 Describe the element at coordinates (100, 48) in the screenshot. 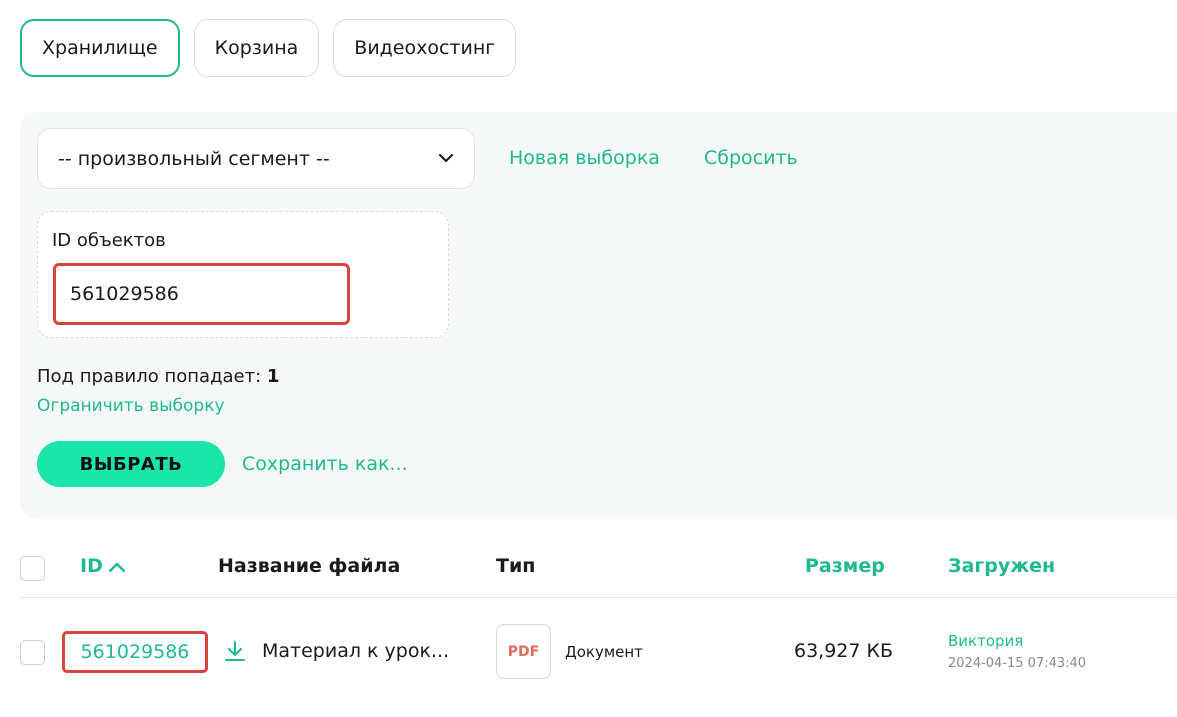

I see `tab-storage: Хранилище` at that location.